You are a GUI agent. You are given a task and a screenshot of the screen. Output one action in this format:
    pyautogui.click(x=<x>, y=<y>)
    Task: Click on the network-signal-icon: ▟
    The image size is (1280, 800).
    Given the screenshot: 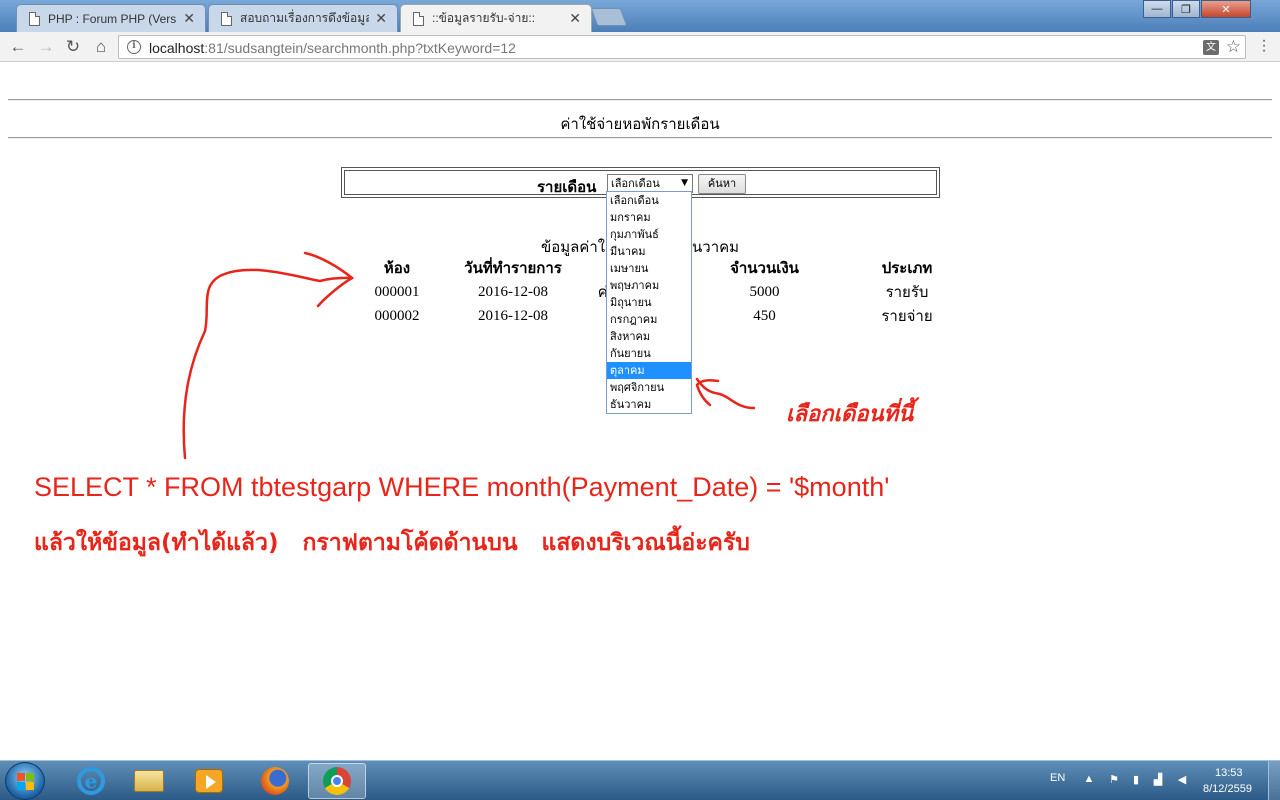 What is the action you would take?
    pyautogui.click(x=1158, y=780)
    